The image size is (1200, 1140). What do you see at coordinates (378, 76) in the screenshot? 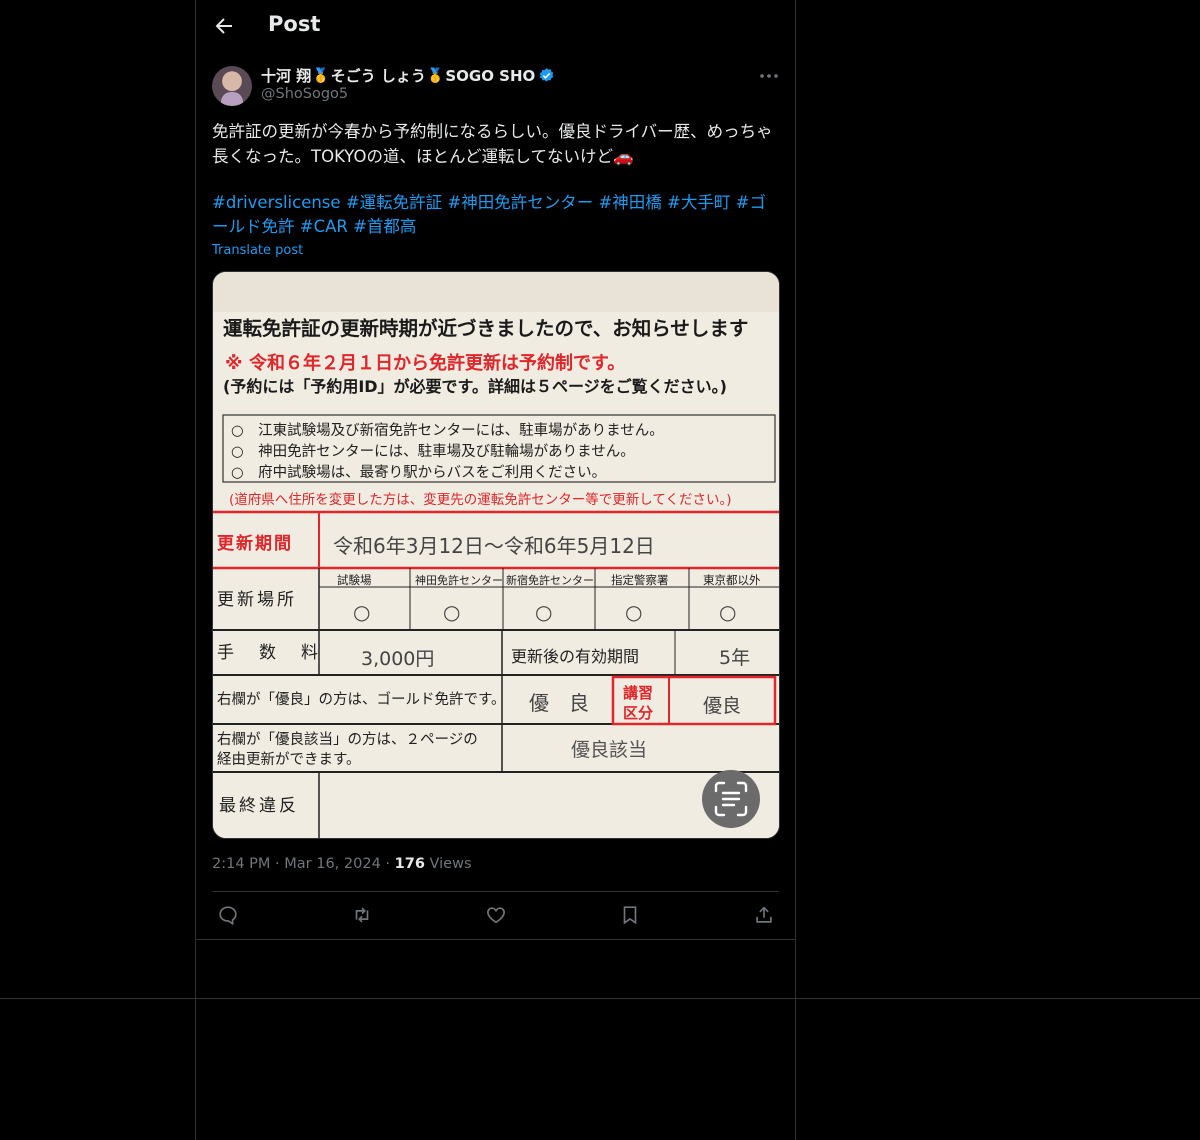
I see `author-name-part-2: そごう しょう` at bounding box center [378, 76].